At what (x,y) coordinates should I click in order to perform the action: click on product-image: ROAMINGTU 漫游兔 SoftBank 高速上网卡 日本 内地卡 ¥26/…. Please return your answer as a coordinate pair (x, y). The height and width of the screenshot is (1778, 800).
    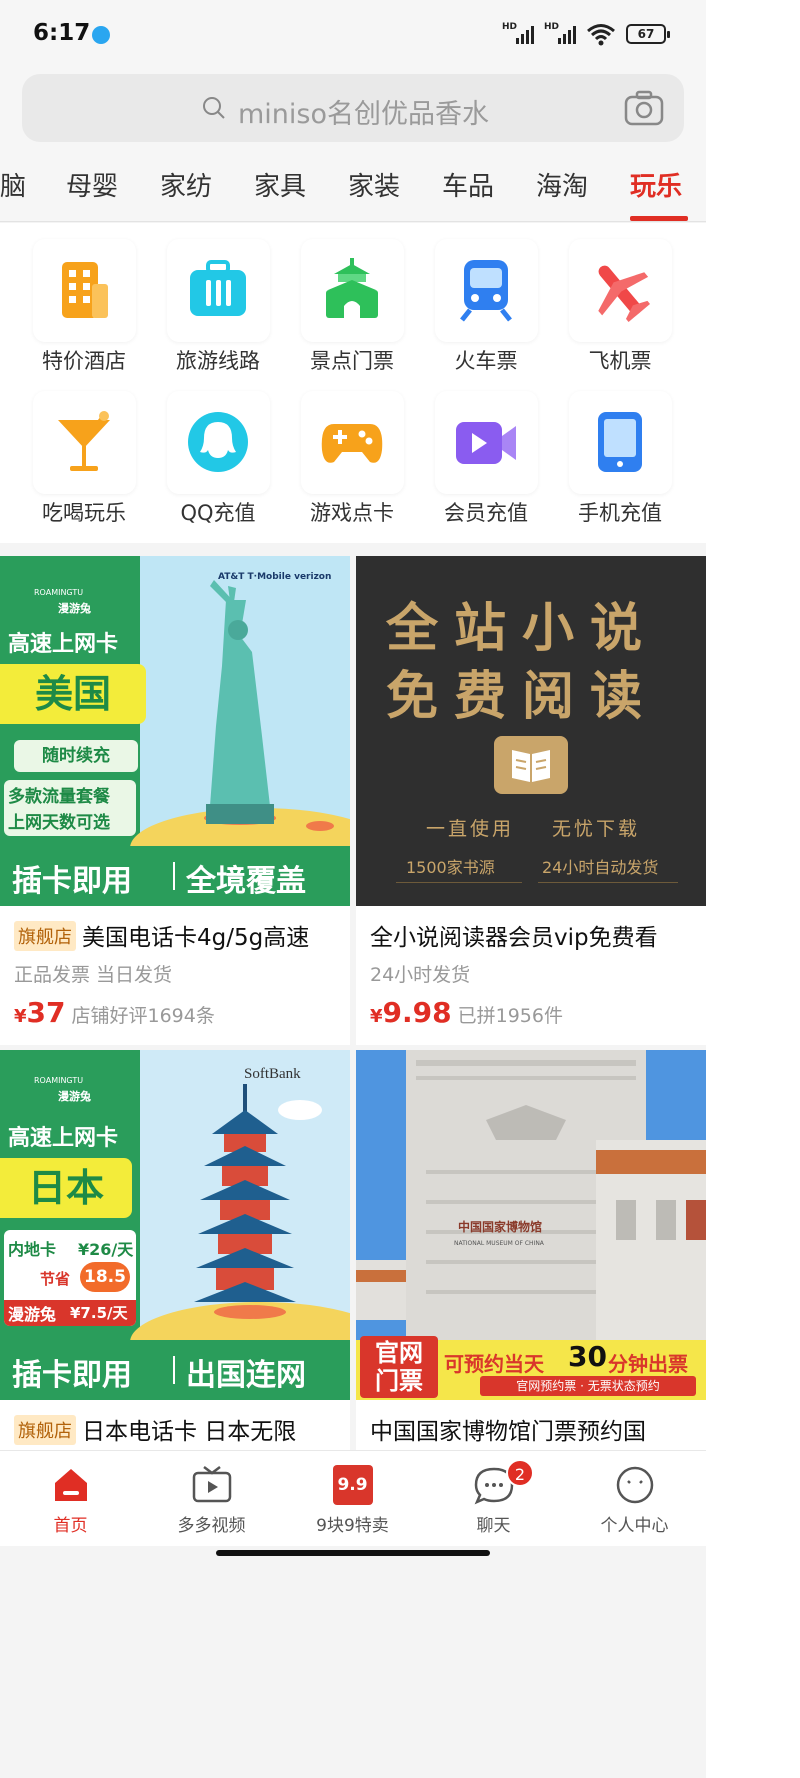
    Looking at the image, I should click on (175, 1225).